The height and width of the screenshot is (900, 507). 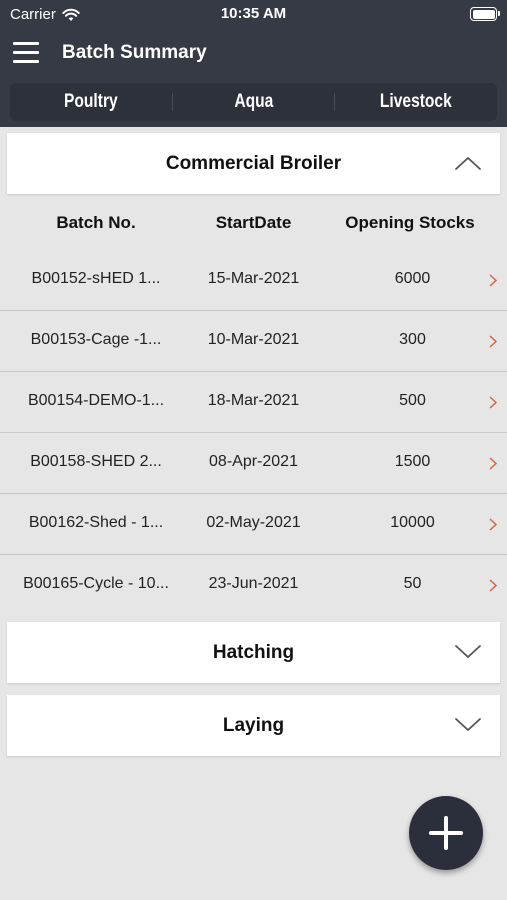 I want to click on table-row: B00154-DEMO-1... 18-Mar-2021 500, so click(x=253, y=402).